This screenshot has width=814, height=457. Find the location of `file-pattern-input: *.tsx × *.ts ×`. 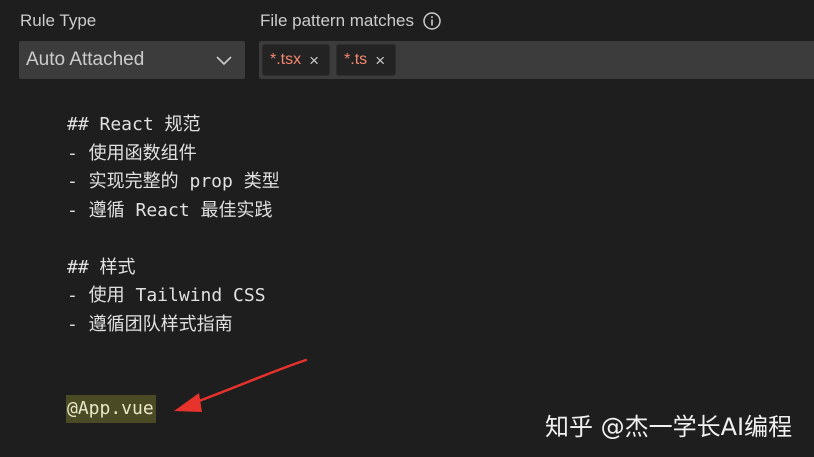

file-pattern-input: *.tsx × *.ts × is located at coordinates (536, 60).